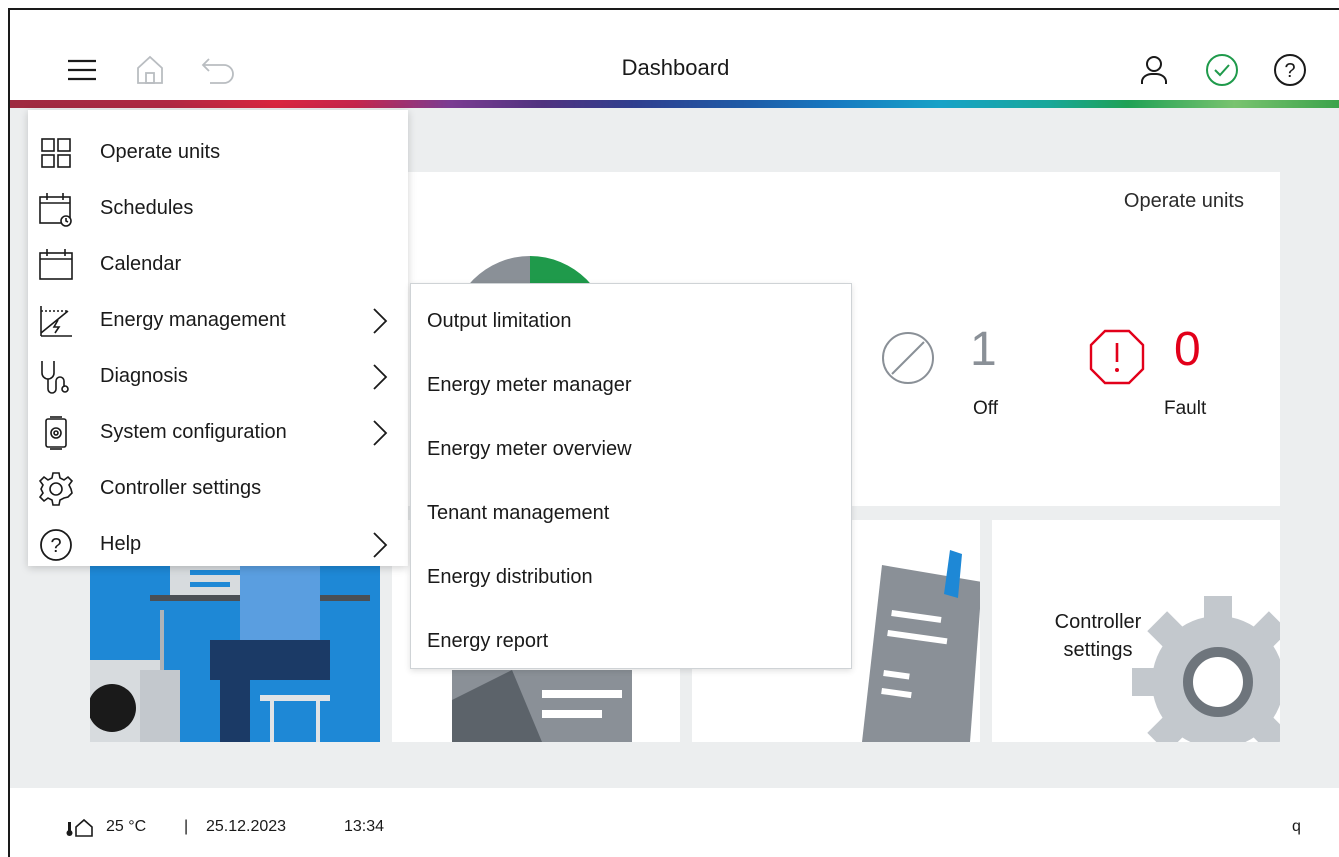 Image resolution: width=1339 pixels, height=857 pixels. Describe the element at coordinates (488, 641) in the screenshot. I see `submenu-item-label: Energy report` at that location.